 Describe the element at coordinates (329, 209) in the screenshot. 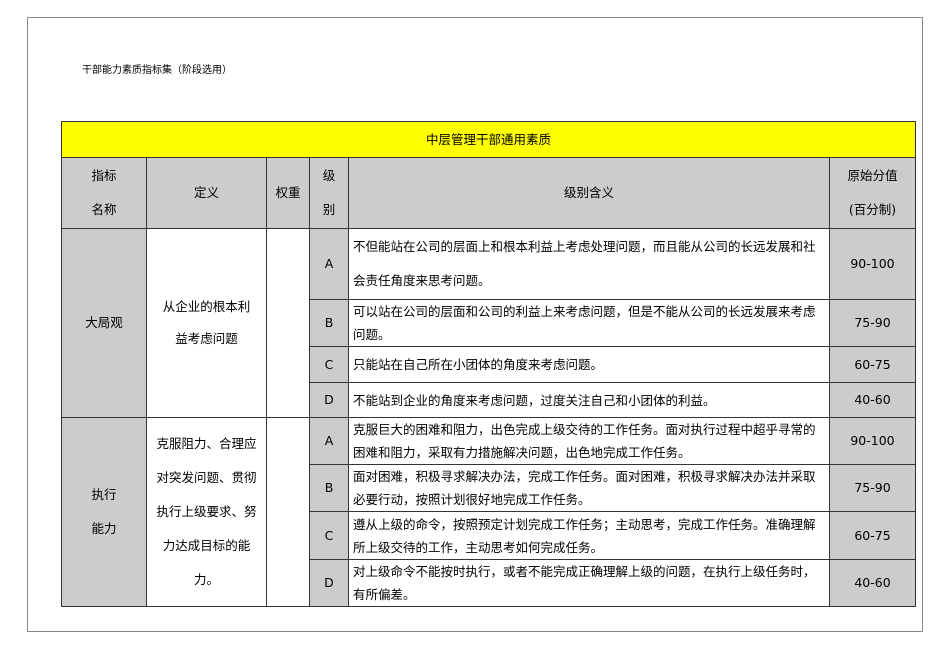

I see `header-level-line2: 别` at that location.